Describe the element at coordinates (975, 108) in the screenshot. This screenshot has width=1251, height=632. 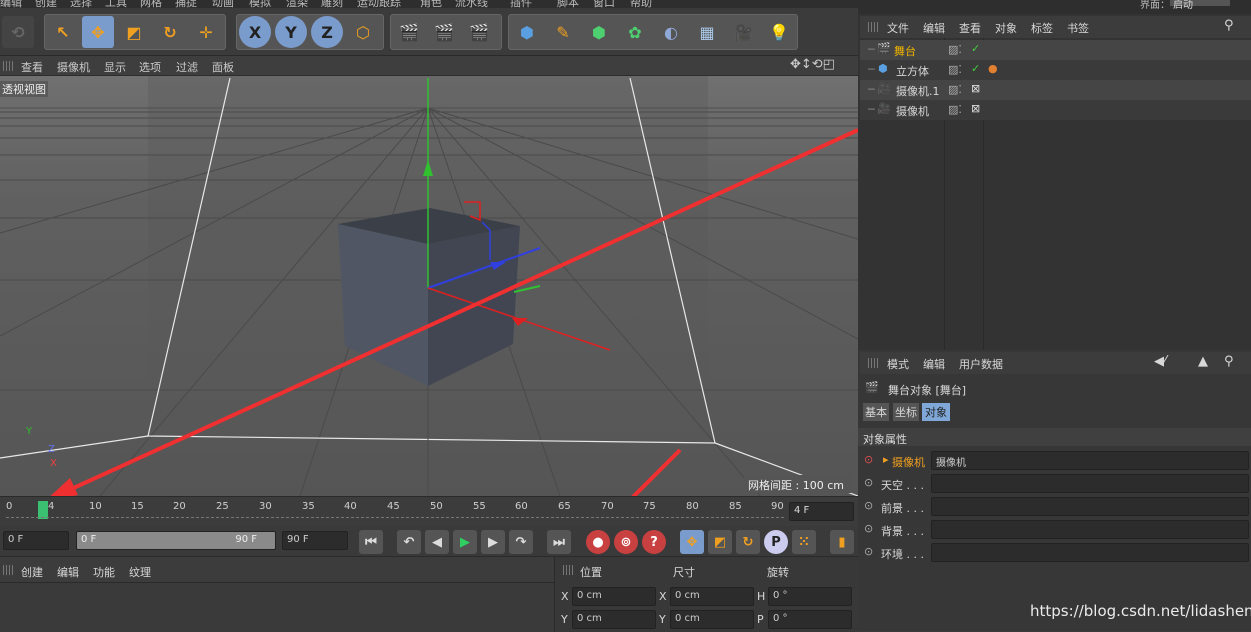
I see `camera-target-icon: ⊠` at that location.